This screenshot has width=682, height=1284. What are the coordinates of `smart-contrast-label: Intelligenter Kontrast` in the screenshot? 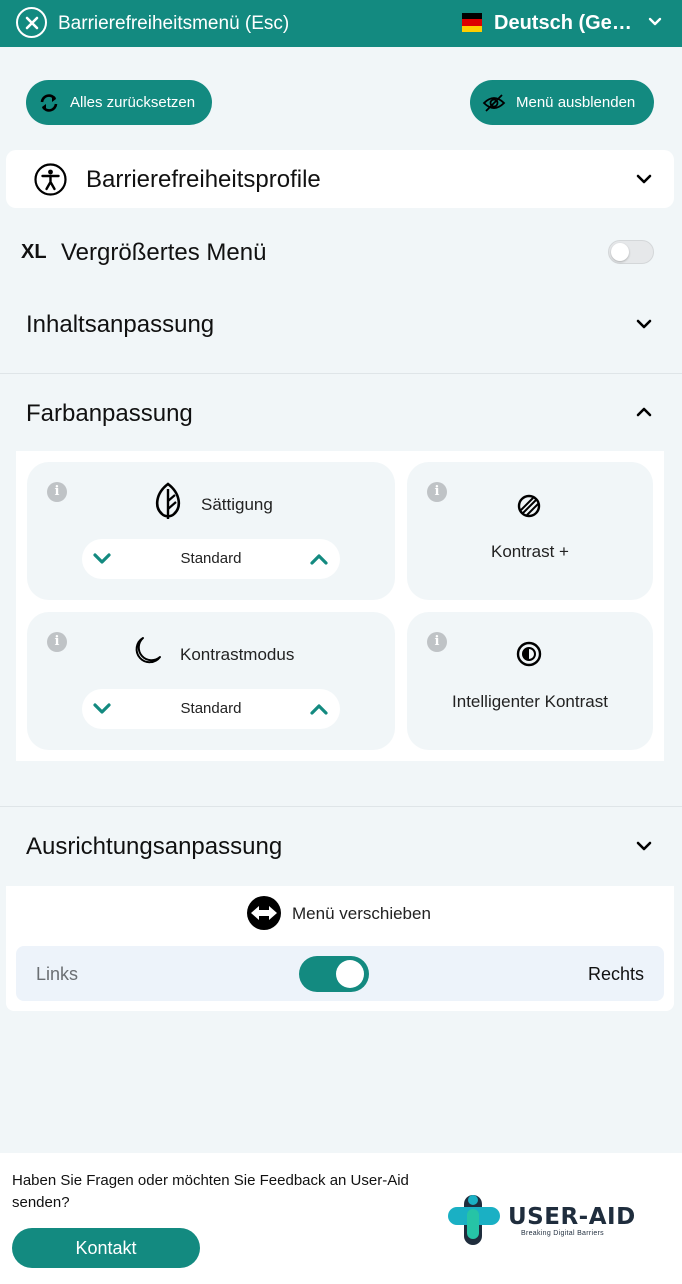 It's located at (530, 701).